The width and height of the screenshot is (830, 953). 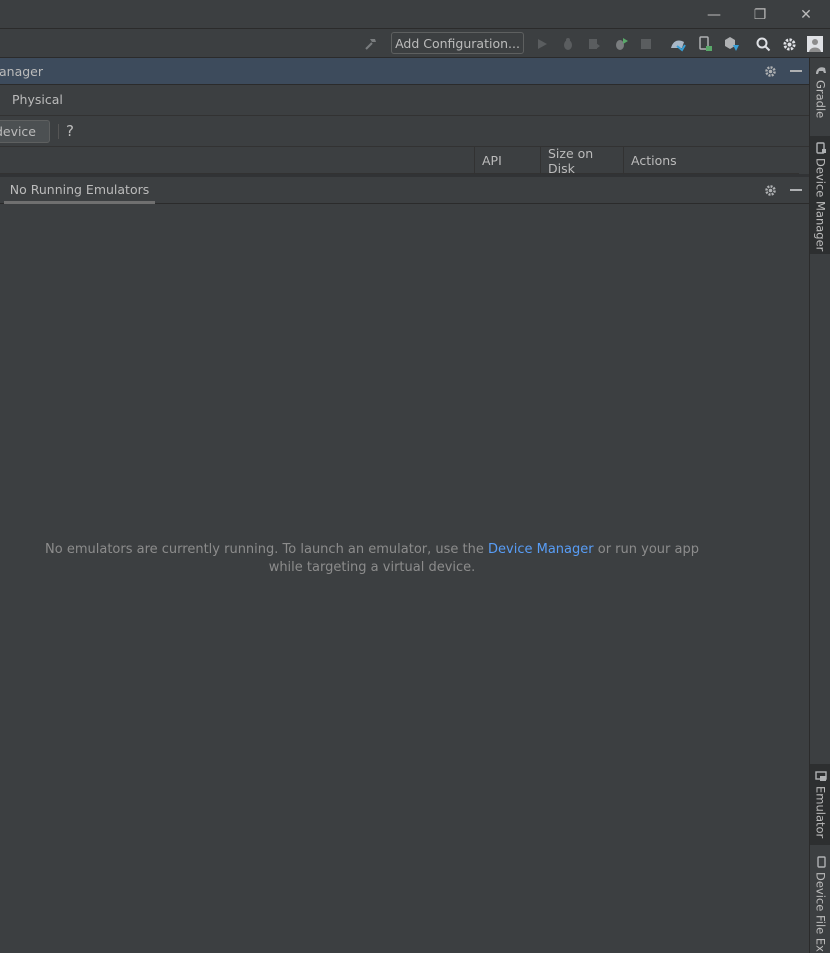 What do you see at coordinates (789, 44) in the screenshot?
I see `settings-icon` at bounding box center [789, 44].